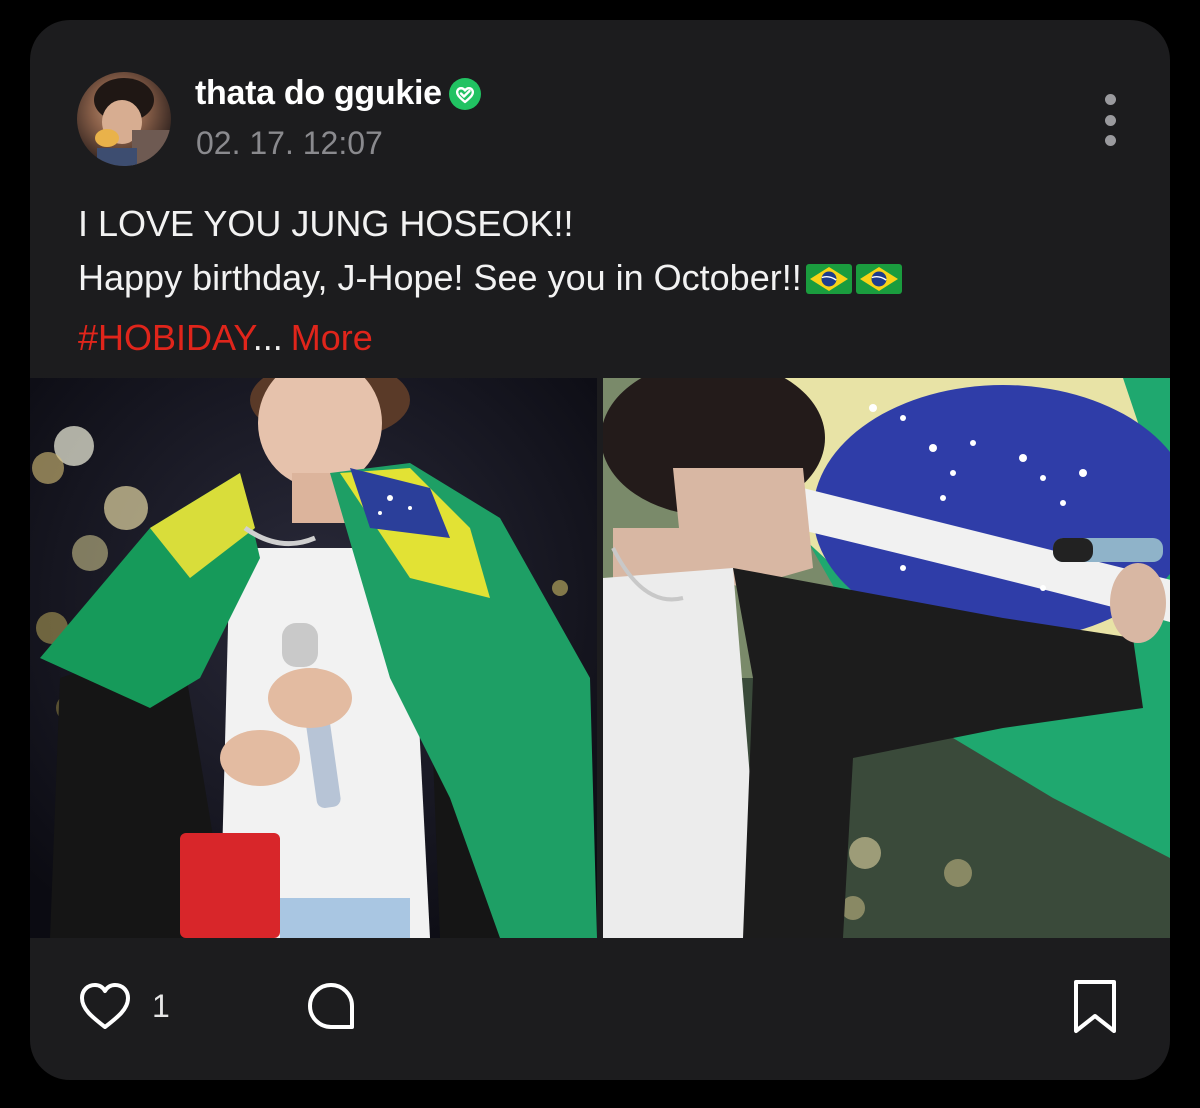  I want to click on more-button: More, so click(332, 337).